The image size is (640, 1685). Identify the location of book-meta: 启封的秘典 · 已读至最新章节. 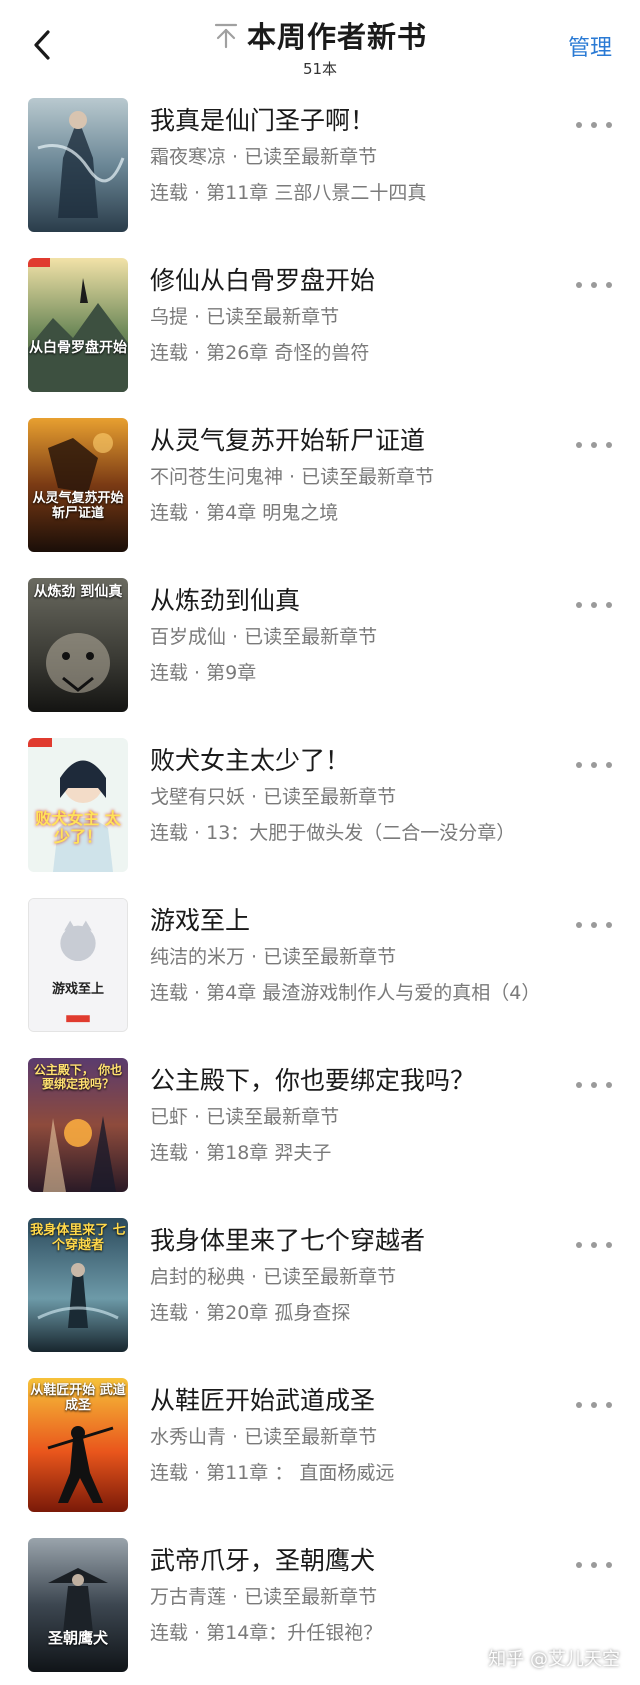
(273, 1277).